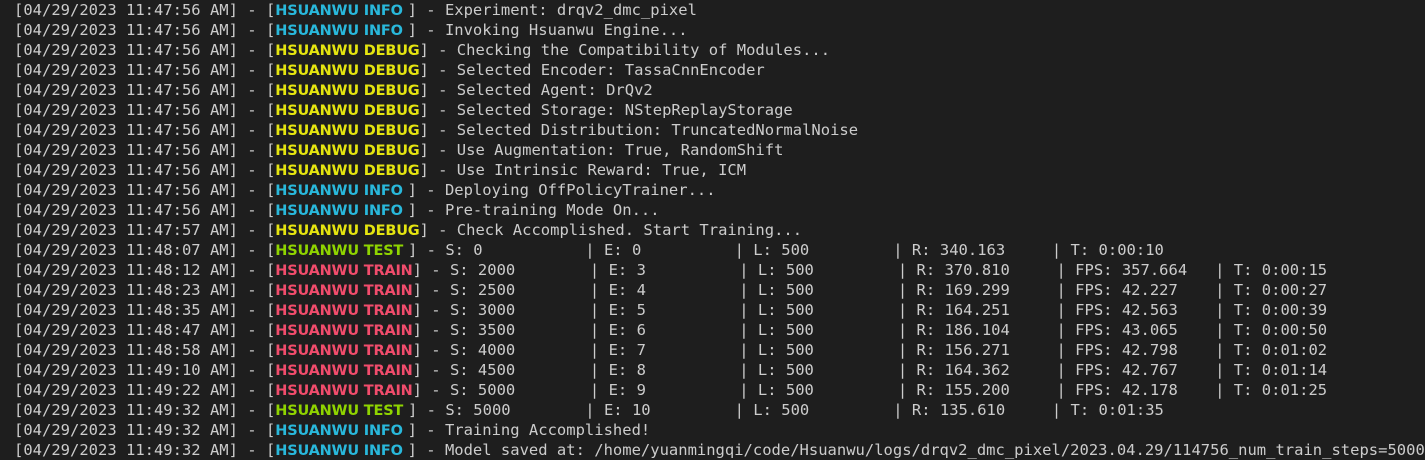 The width and height of the screenshot is (1425, 460). Describe the element at coordinates (126, 230) in the screenshot. I see `log-timestamp: [04/29/2023 11:47:57 AM]` at that location.